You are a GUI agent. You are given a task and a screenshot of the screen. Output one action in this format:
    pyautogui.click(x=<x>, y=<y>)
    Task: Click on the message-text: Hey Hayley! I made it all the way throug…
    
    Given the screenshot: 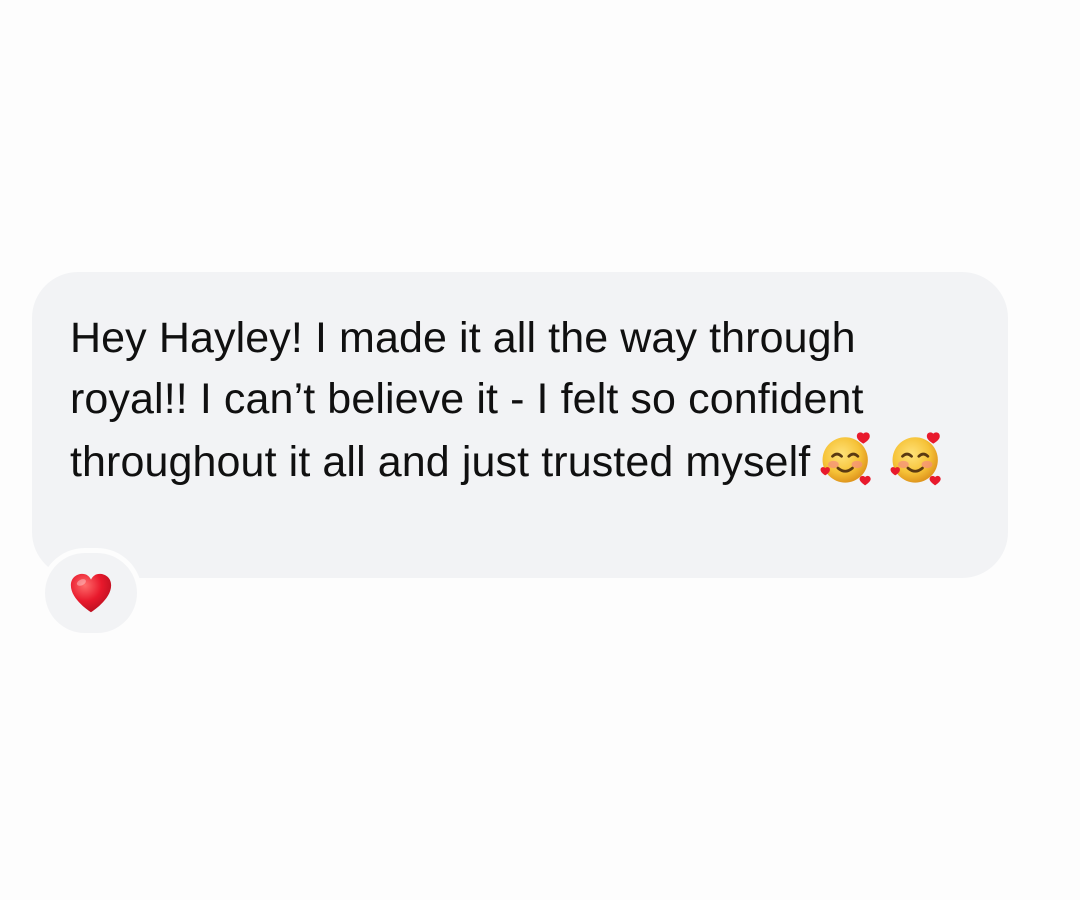 What is the action you would take?
    pyautogui.click(x=467, y=400)
    